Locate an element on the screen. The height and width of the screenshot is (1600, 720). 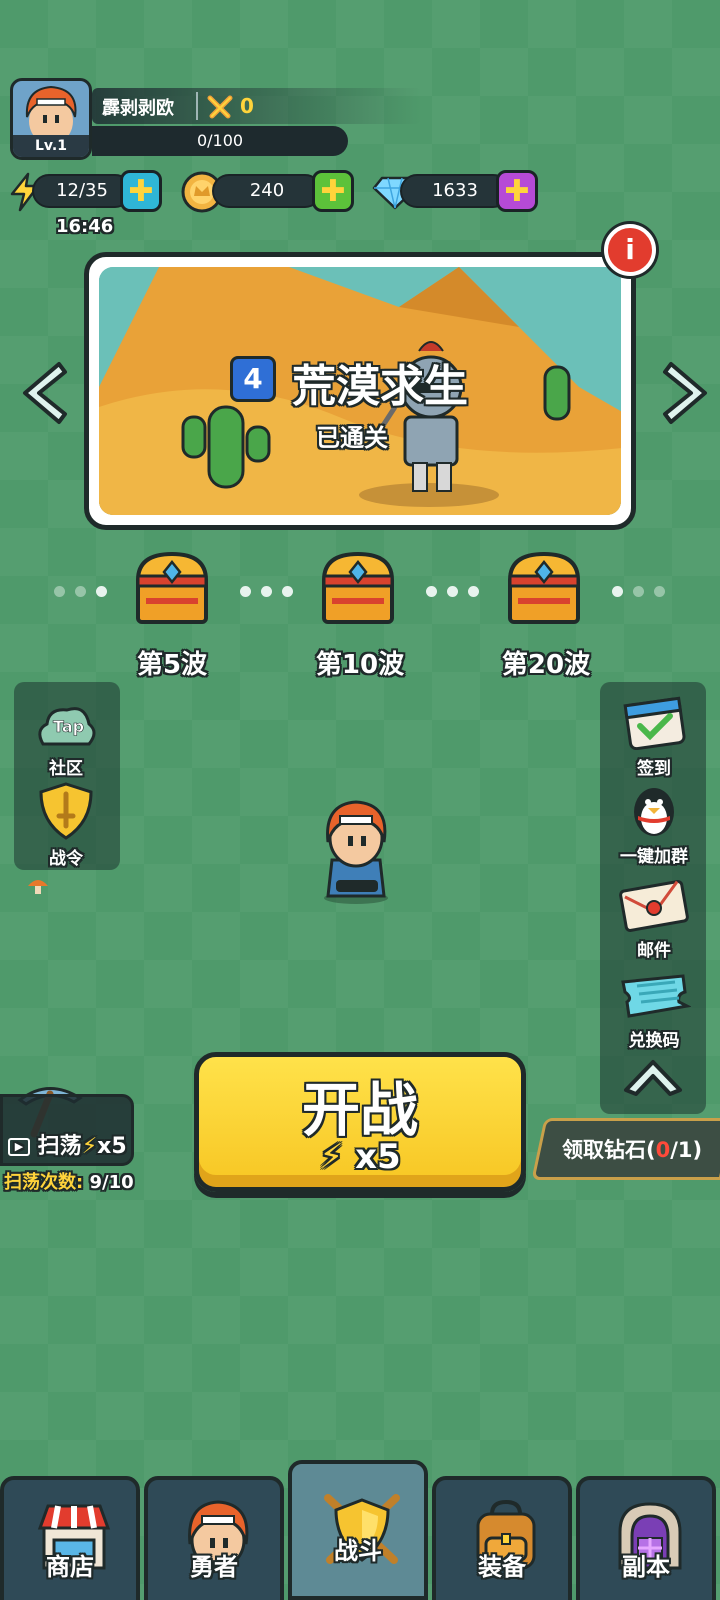
tab-equipment: 装备 is located at coordinates (502, 1538).